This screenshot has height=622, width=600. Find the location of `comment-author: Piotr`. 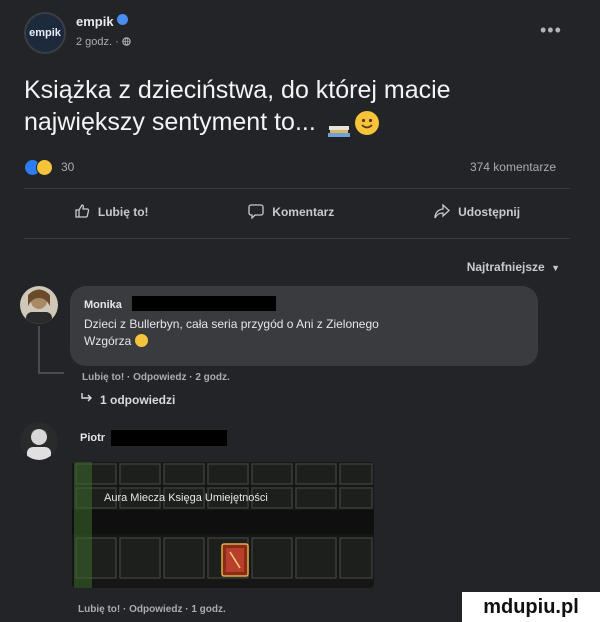

comment-author: Piotr is located at coordinates (92, 438).